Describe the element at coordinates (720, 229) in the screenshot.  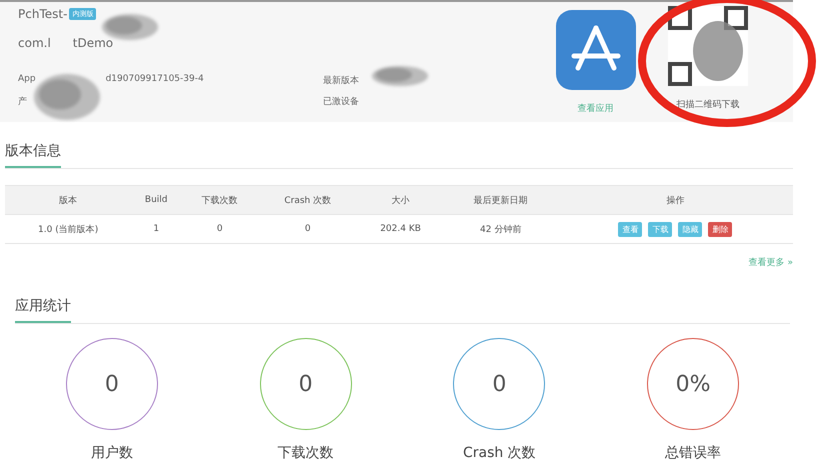
I see `action-button: 删除` at that location.